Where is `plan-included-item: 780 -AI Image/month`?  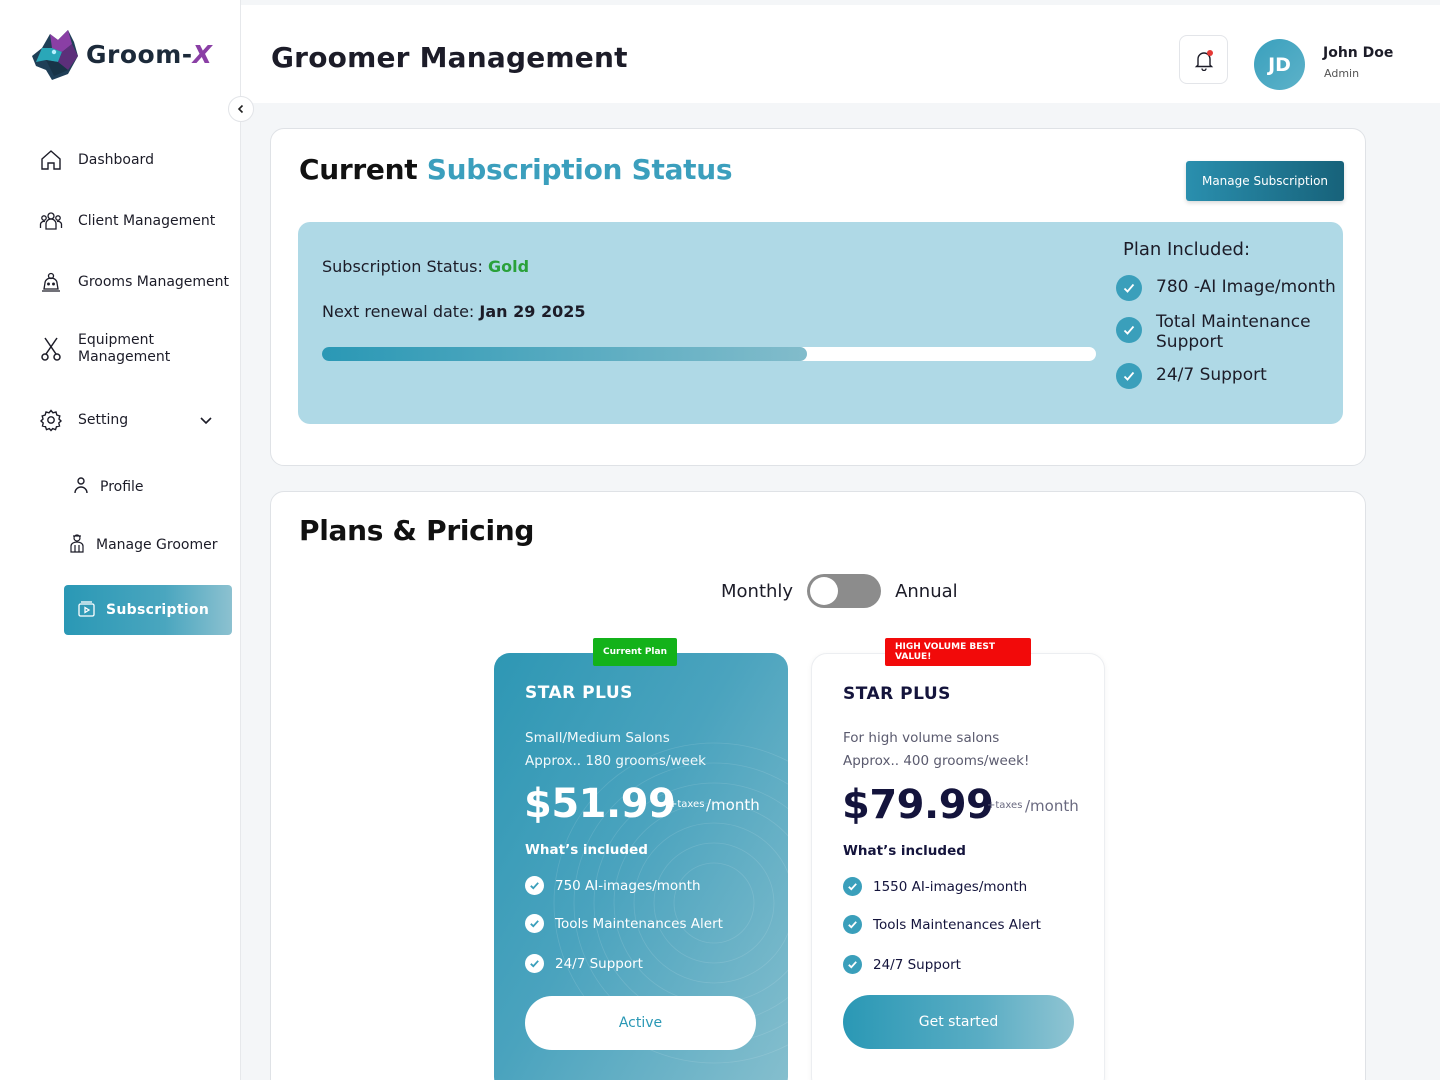
plan-included-item: 780 -AI Image/month is located at coordinates (1226, 288).